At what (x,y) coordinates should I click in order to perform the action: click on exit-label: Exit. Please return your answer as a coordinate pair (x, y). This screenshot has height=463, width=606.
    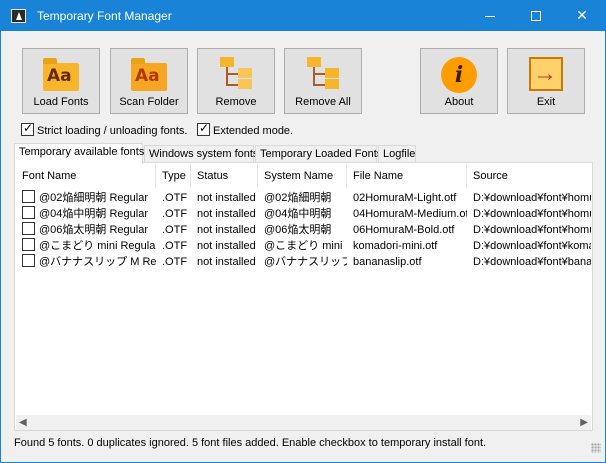
    Looking at the image, I should click on (546, 102).